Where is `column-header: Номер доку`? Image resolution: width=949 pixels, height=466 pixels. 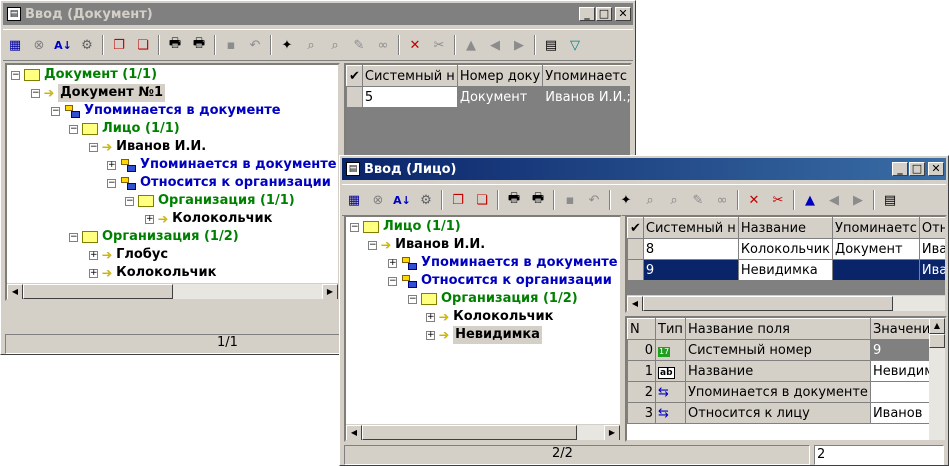 column-header: Номер доку is located at coordinates (500, 76).